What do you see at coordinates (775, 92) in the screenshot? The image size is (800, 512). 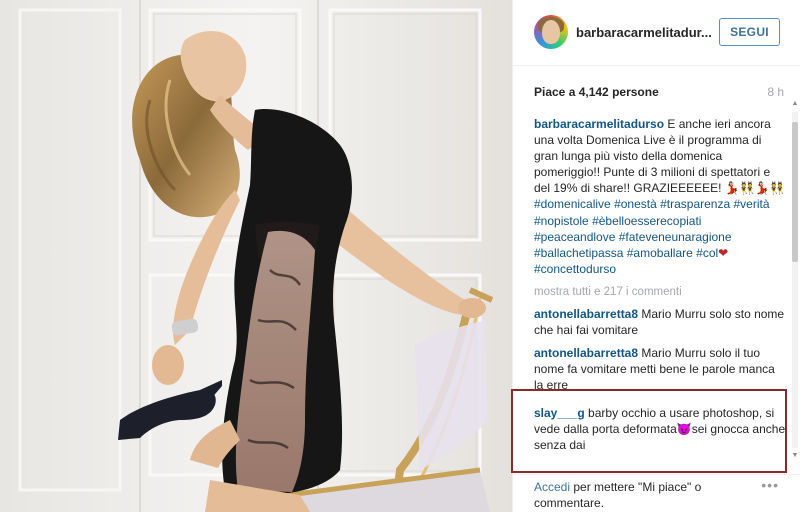 I see `post-time: 8 h` at bounding box center [775, 92].